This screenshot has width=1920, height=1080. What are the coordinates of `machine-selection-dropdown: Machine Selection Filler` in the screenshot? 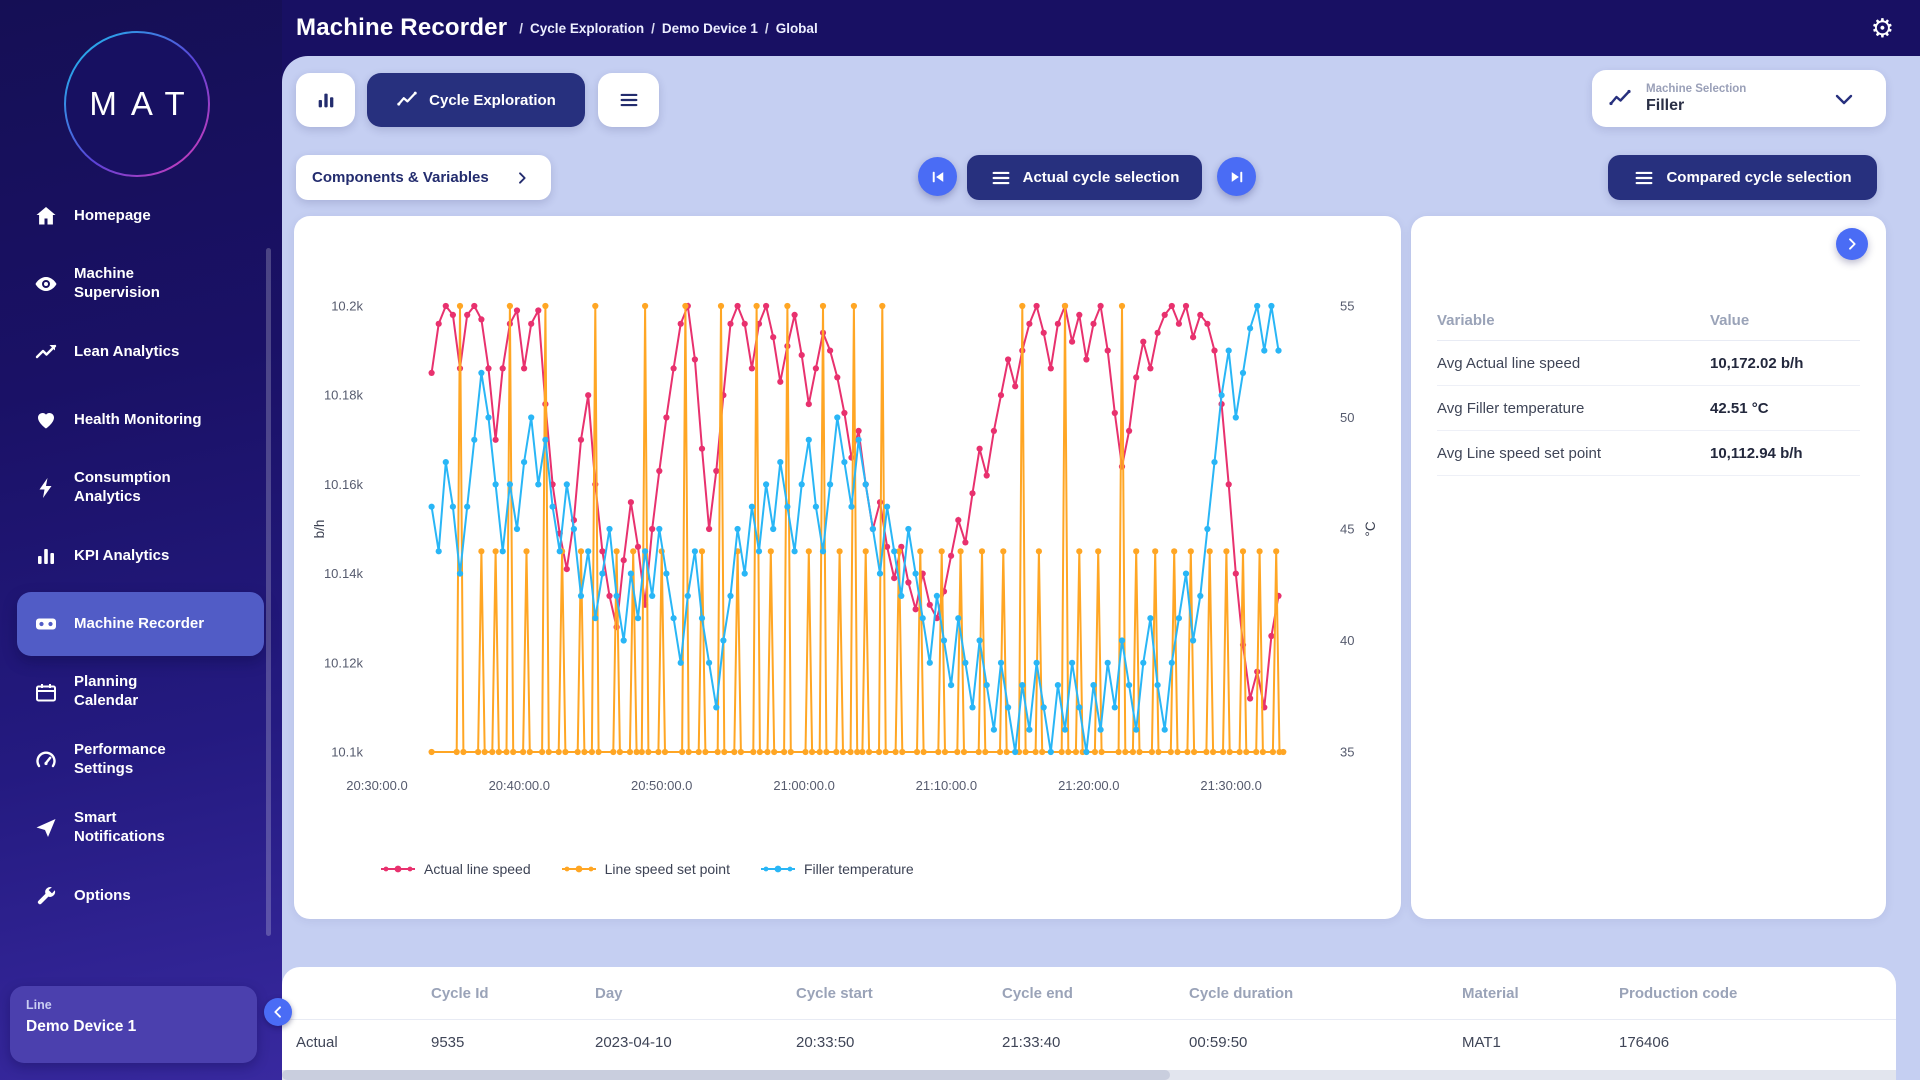 It's located at (1739, 98).